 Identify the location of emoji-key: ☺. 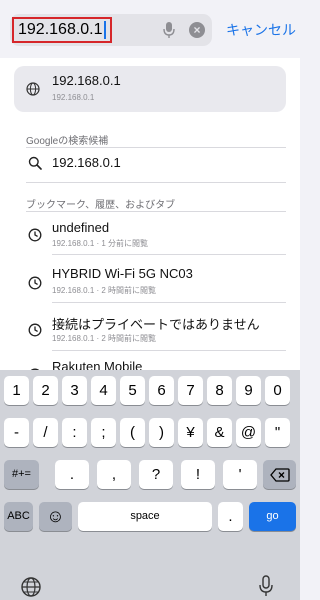
(55, 516).